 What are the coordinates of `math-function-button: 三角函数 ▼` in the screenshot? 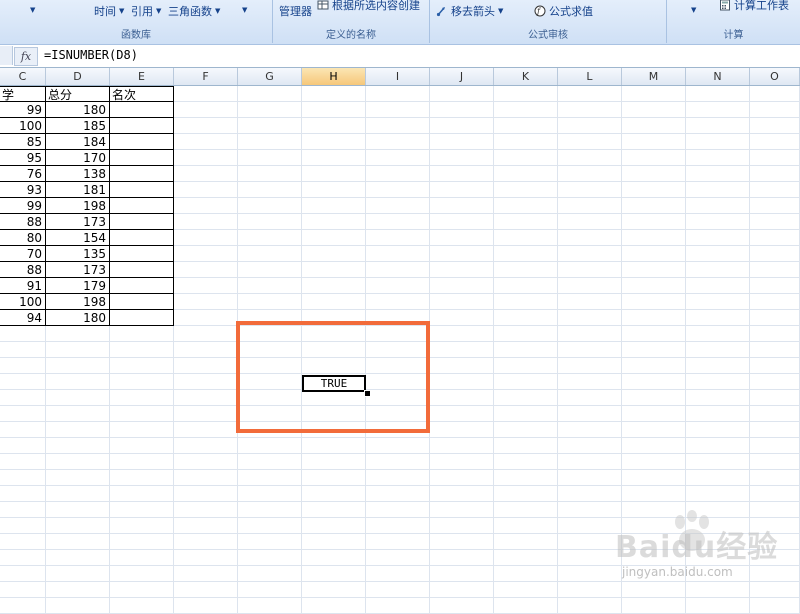 It's located at (194, 11).